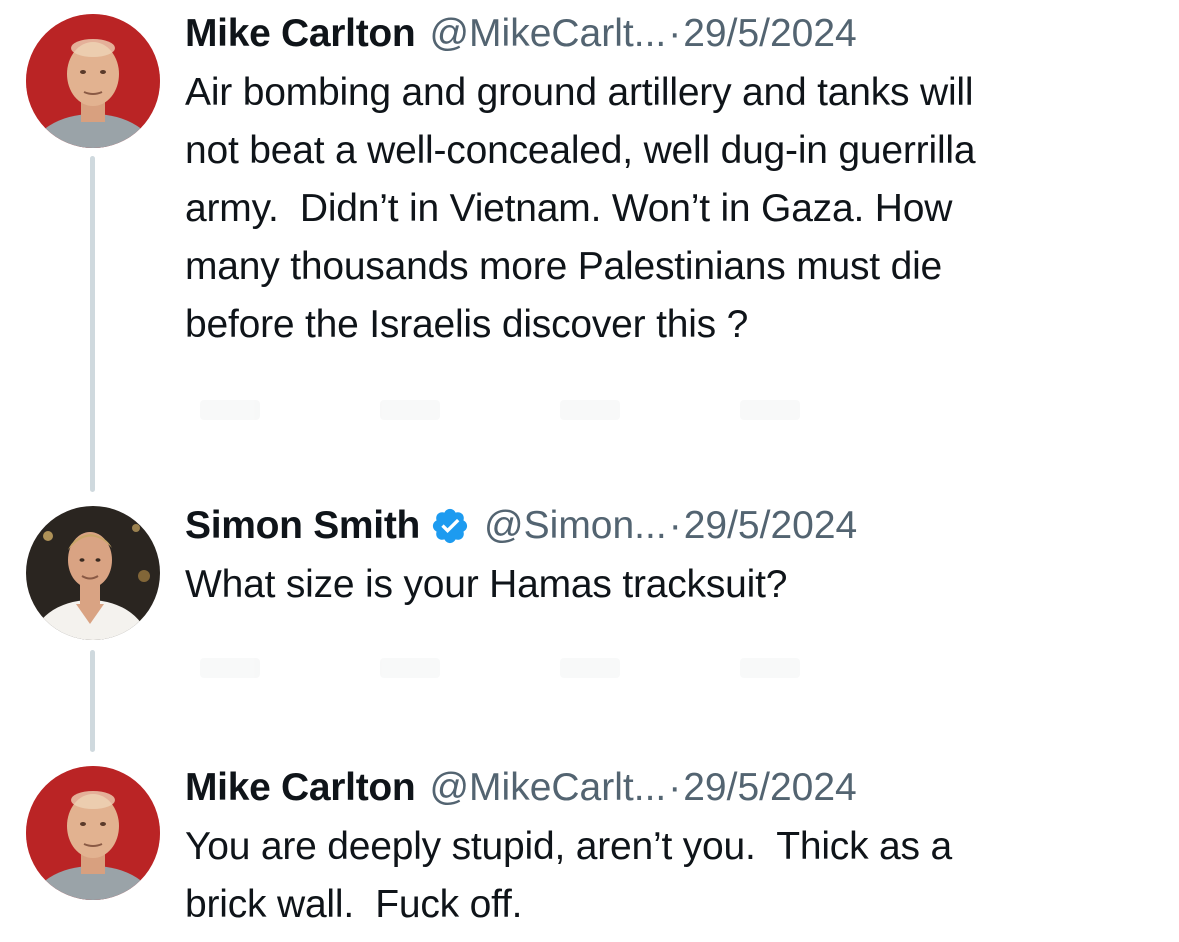  What do you see at coordinates (450, 526) in the screenshot?
I see `verified-badge-icon` at bounding box center [450, 526].